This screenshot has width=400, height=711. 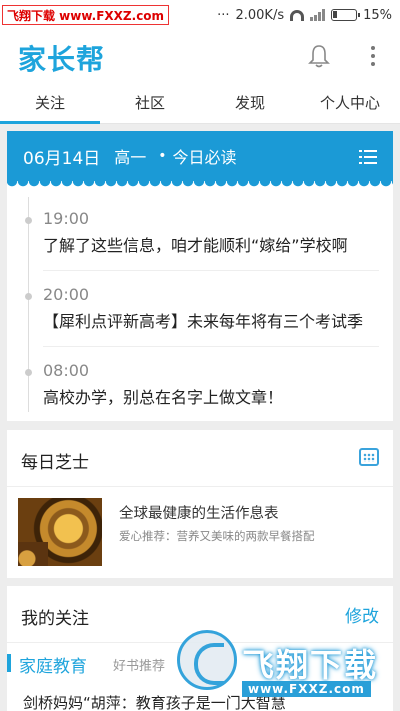 I want to click on today-date: 06月14日, so click(x=62, y=158).